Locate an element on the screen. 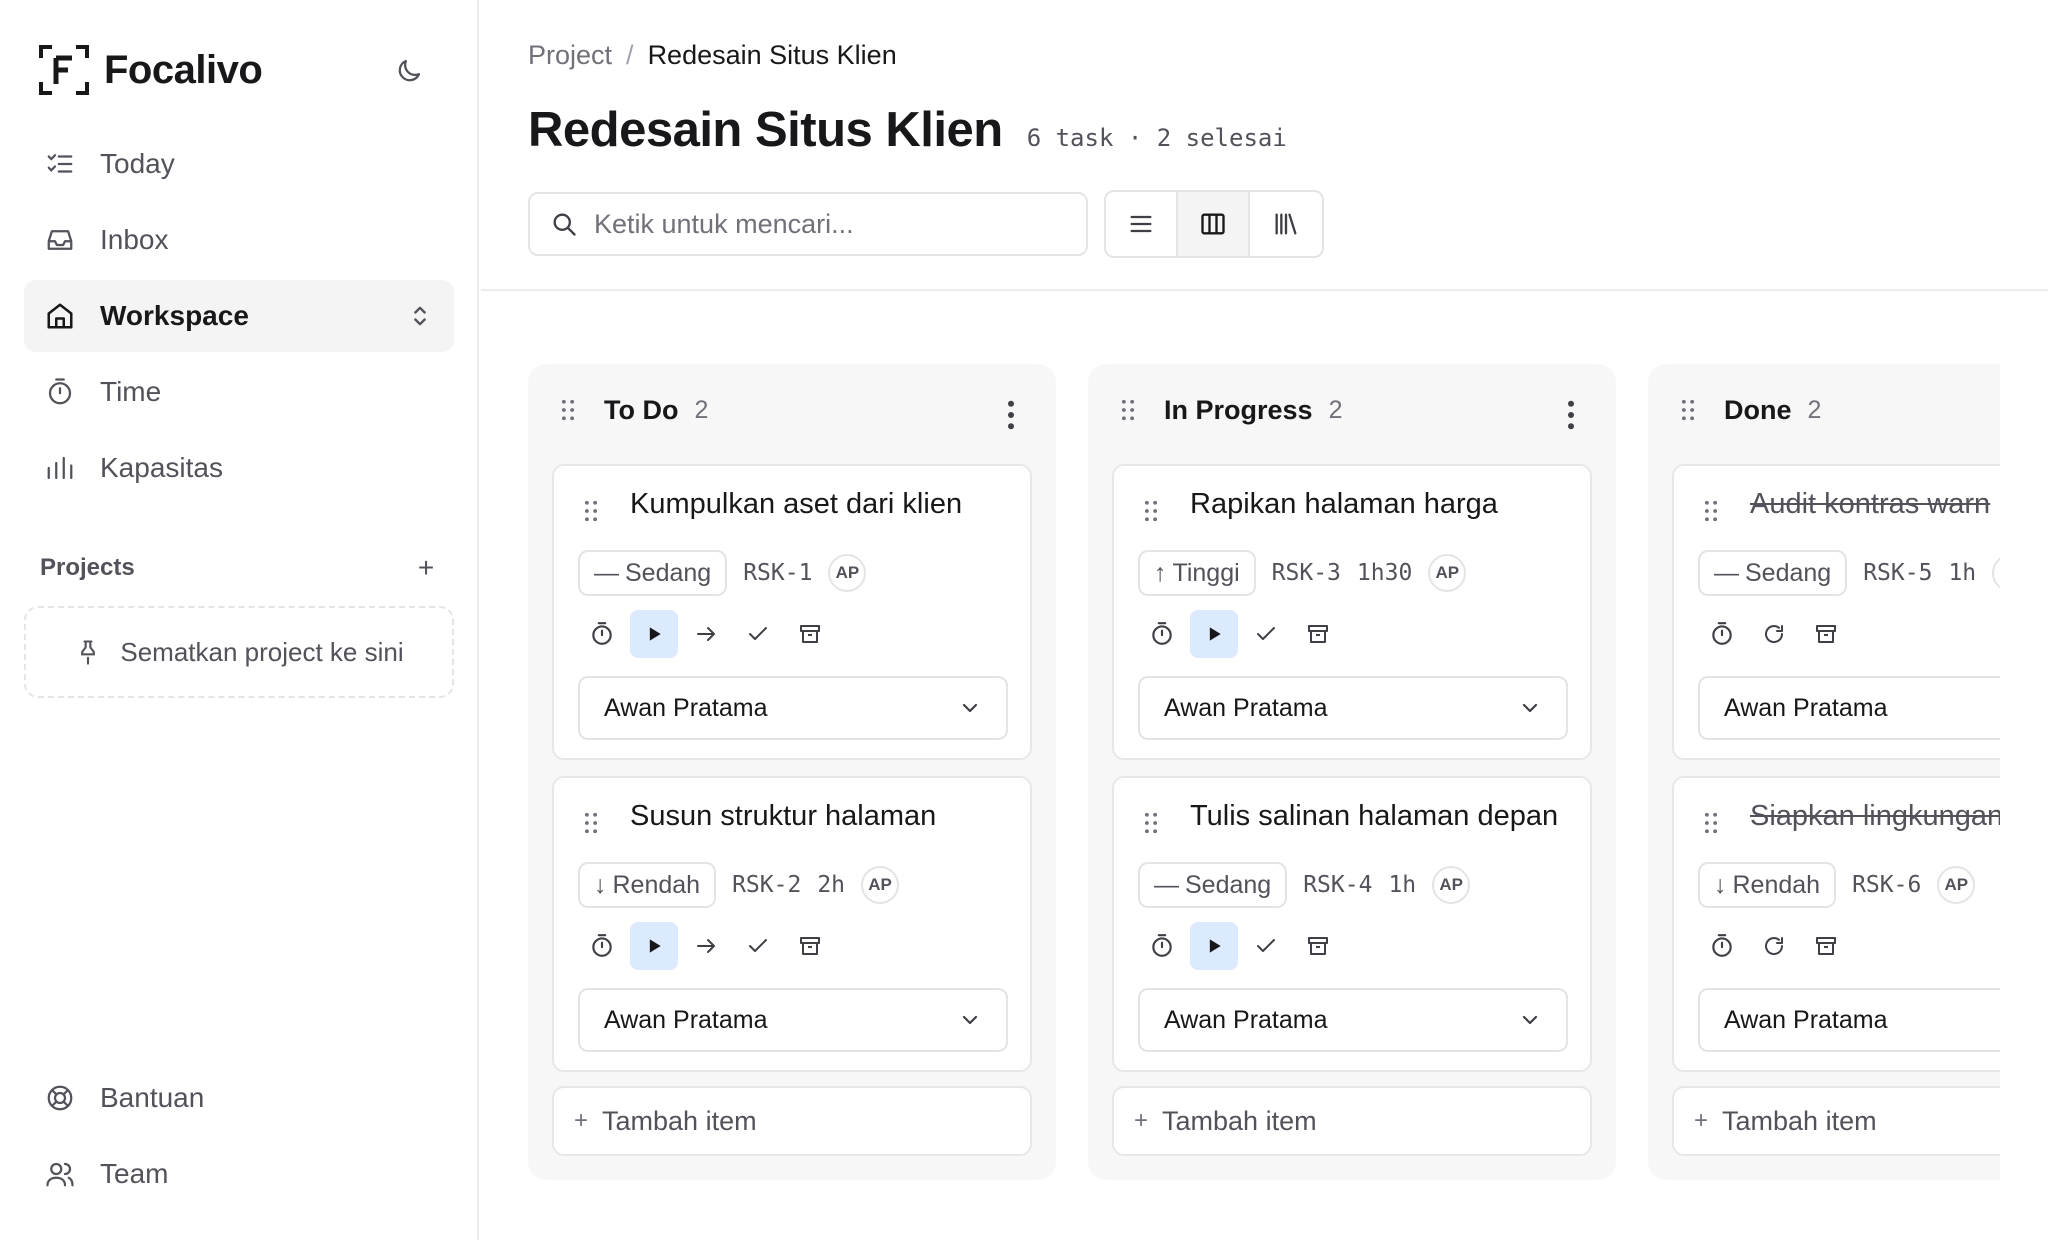 This screenshot has width=2048, height=1240. view-library-button is located at coordinates (1286, 224).